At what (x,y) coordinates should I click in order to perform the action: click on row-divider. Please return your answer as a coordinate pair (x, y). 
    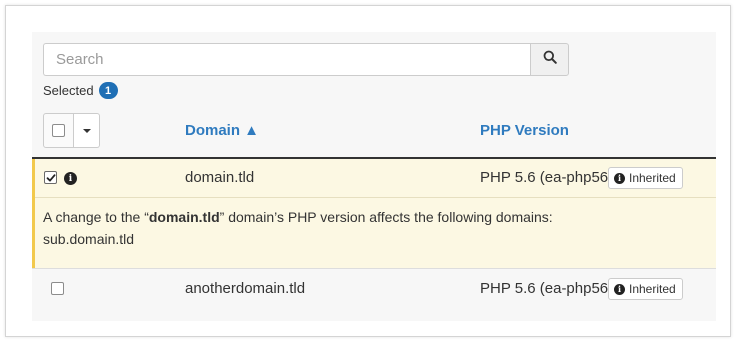
    Looking at the image, I should click on (375, 197).